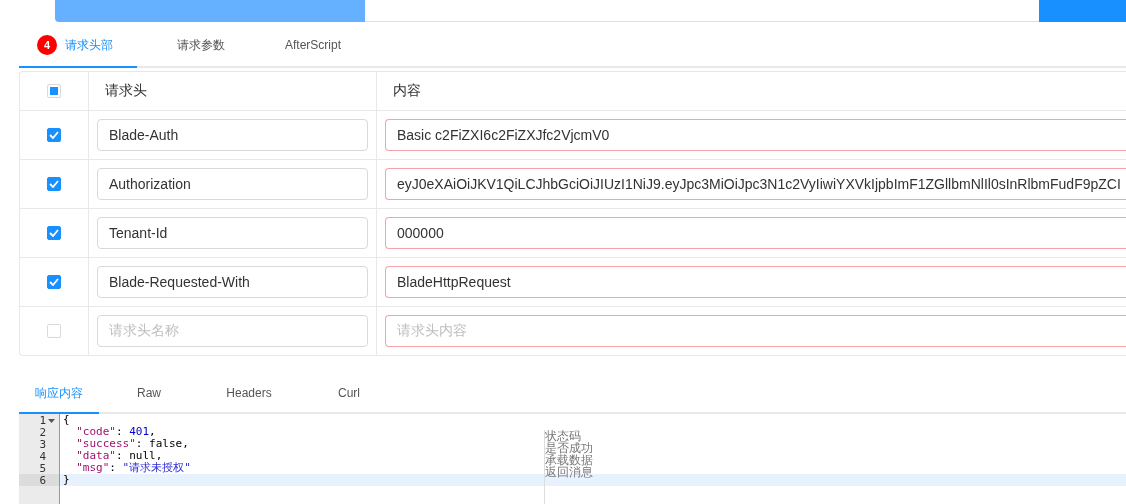 This screenshot has height=504, width=1126. Describe the element at coordinates (232, 282) in the screenshot. I see `header-name-field: Blade-Requested-With` at that location.